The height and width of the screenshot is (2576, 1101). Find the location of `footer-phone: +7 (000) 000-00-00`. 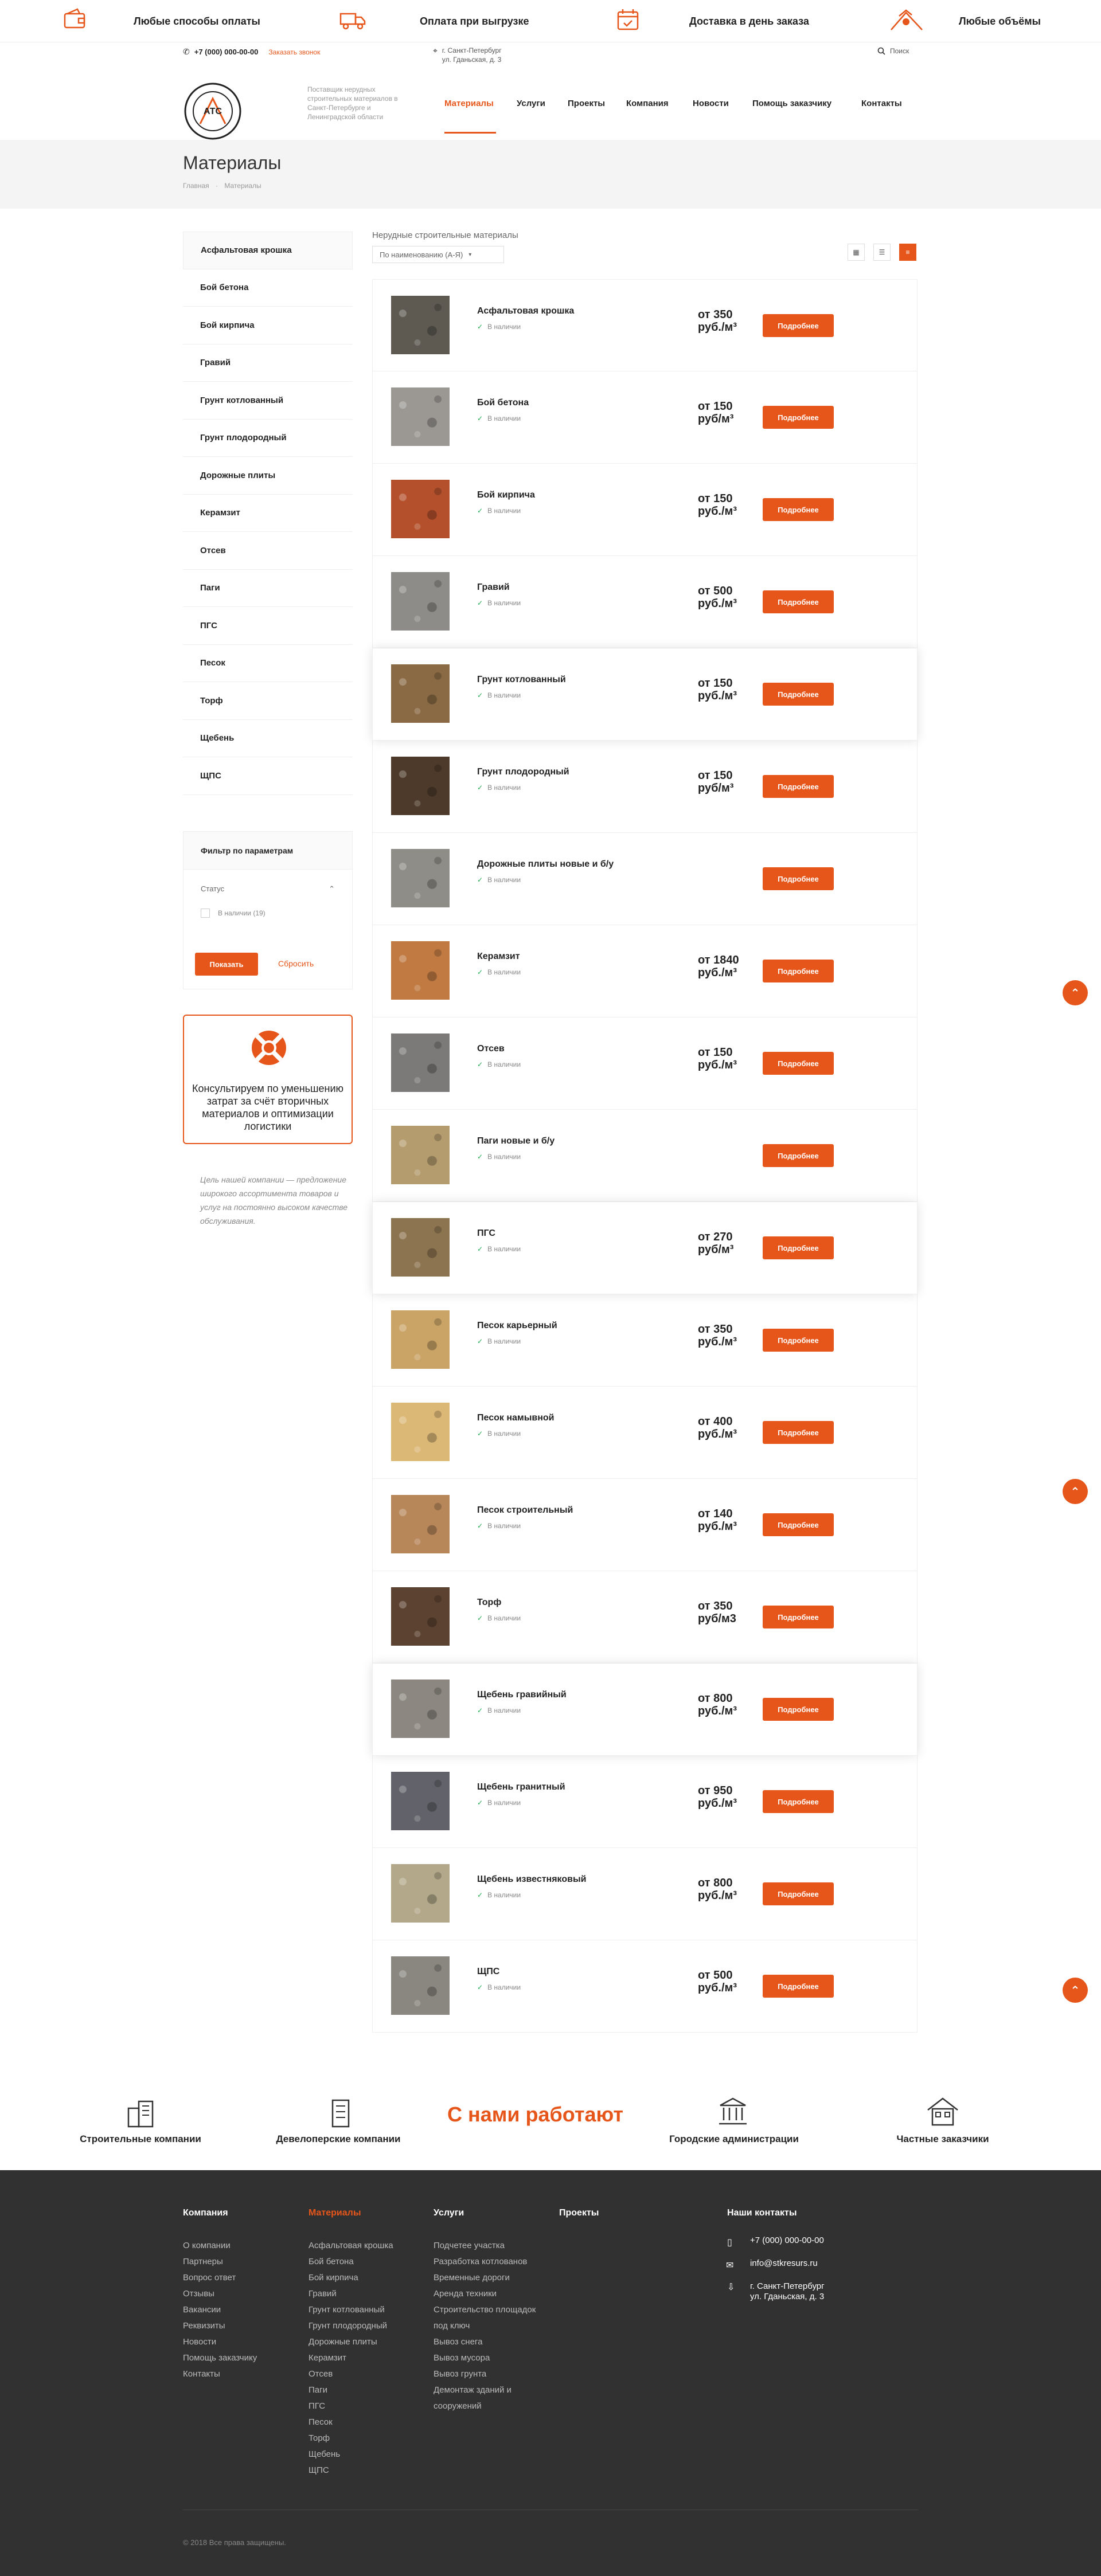

footer-phone: +7 (000) 000-00-00 is located at coordinates (787, 2240).